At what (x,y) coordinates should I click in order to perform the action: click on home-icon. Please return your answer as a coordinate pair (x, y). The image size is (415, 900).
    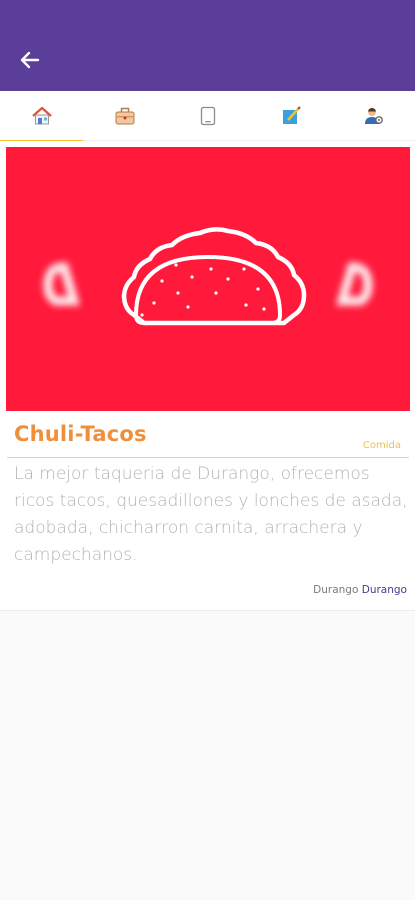
    Looking at the image, I should click on (41, 115).